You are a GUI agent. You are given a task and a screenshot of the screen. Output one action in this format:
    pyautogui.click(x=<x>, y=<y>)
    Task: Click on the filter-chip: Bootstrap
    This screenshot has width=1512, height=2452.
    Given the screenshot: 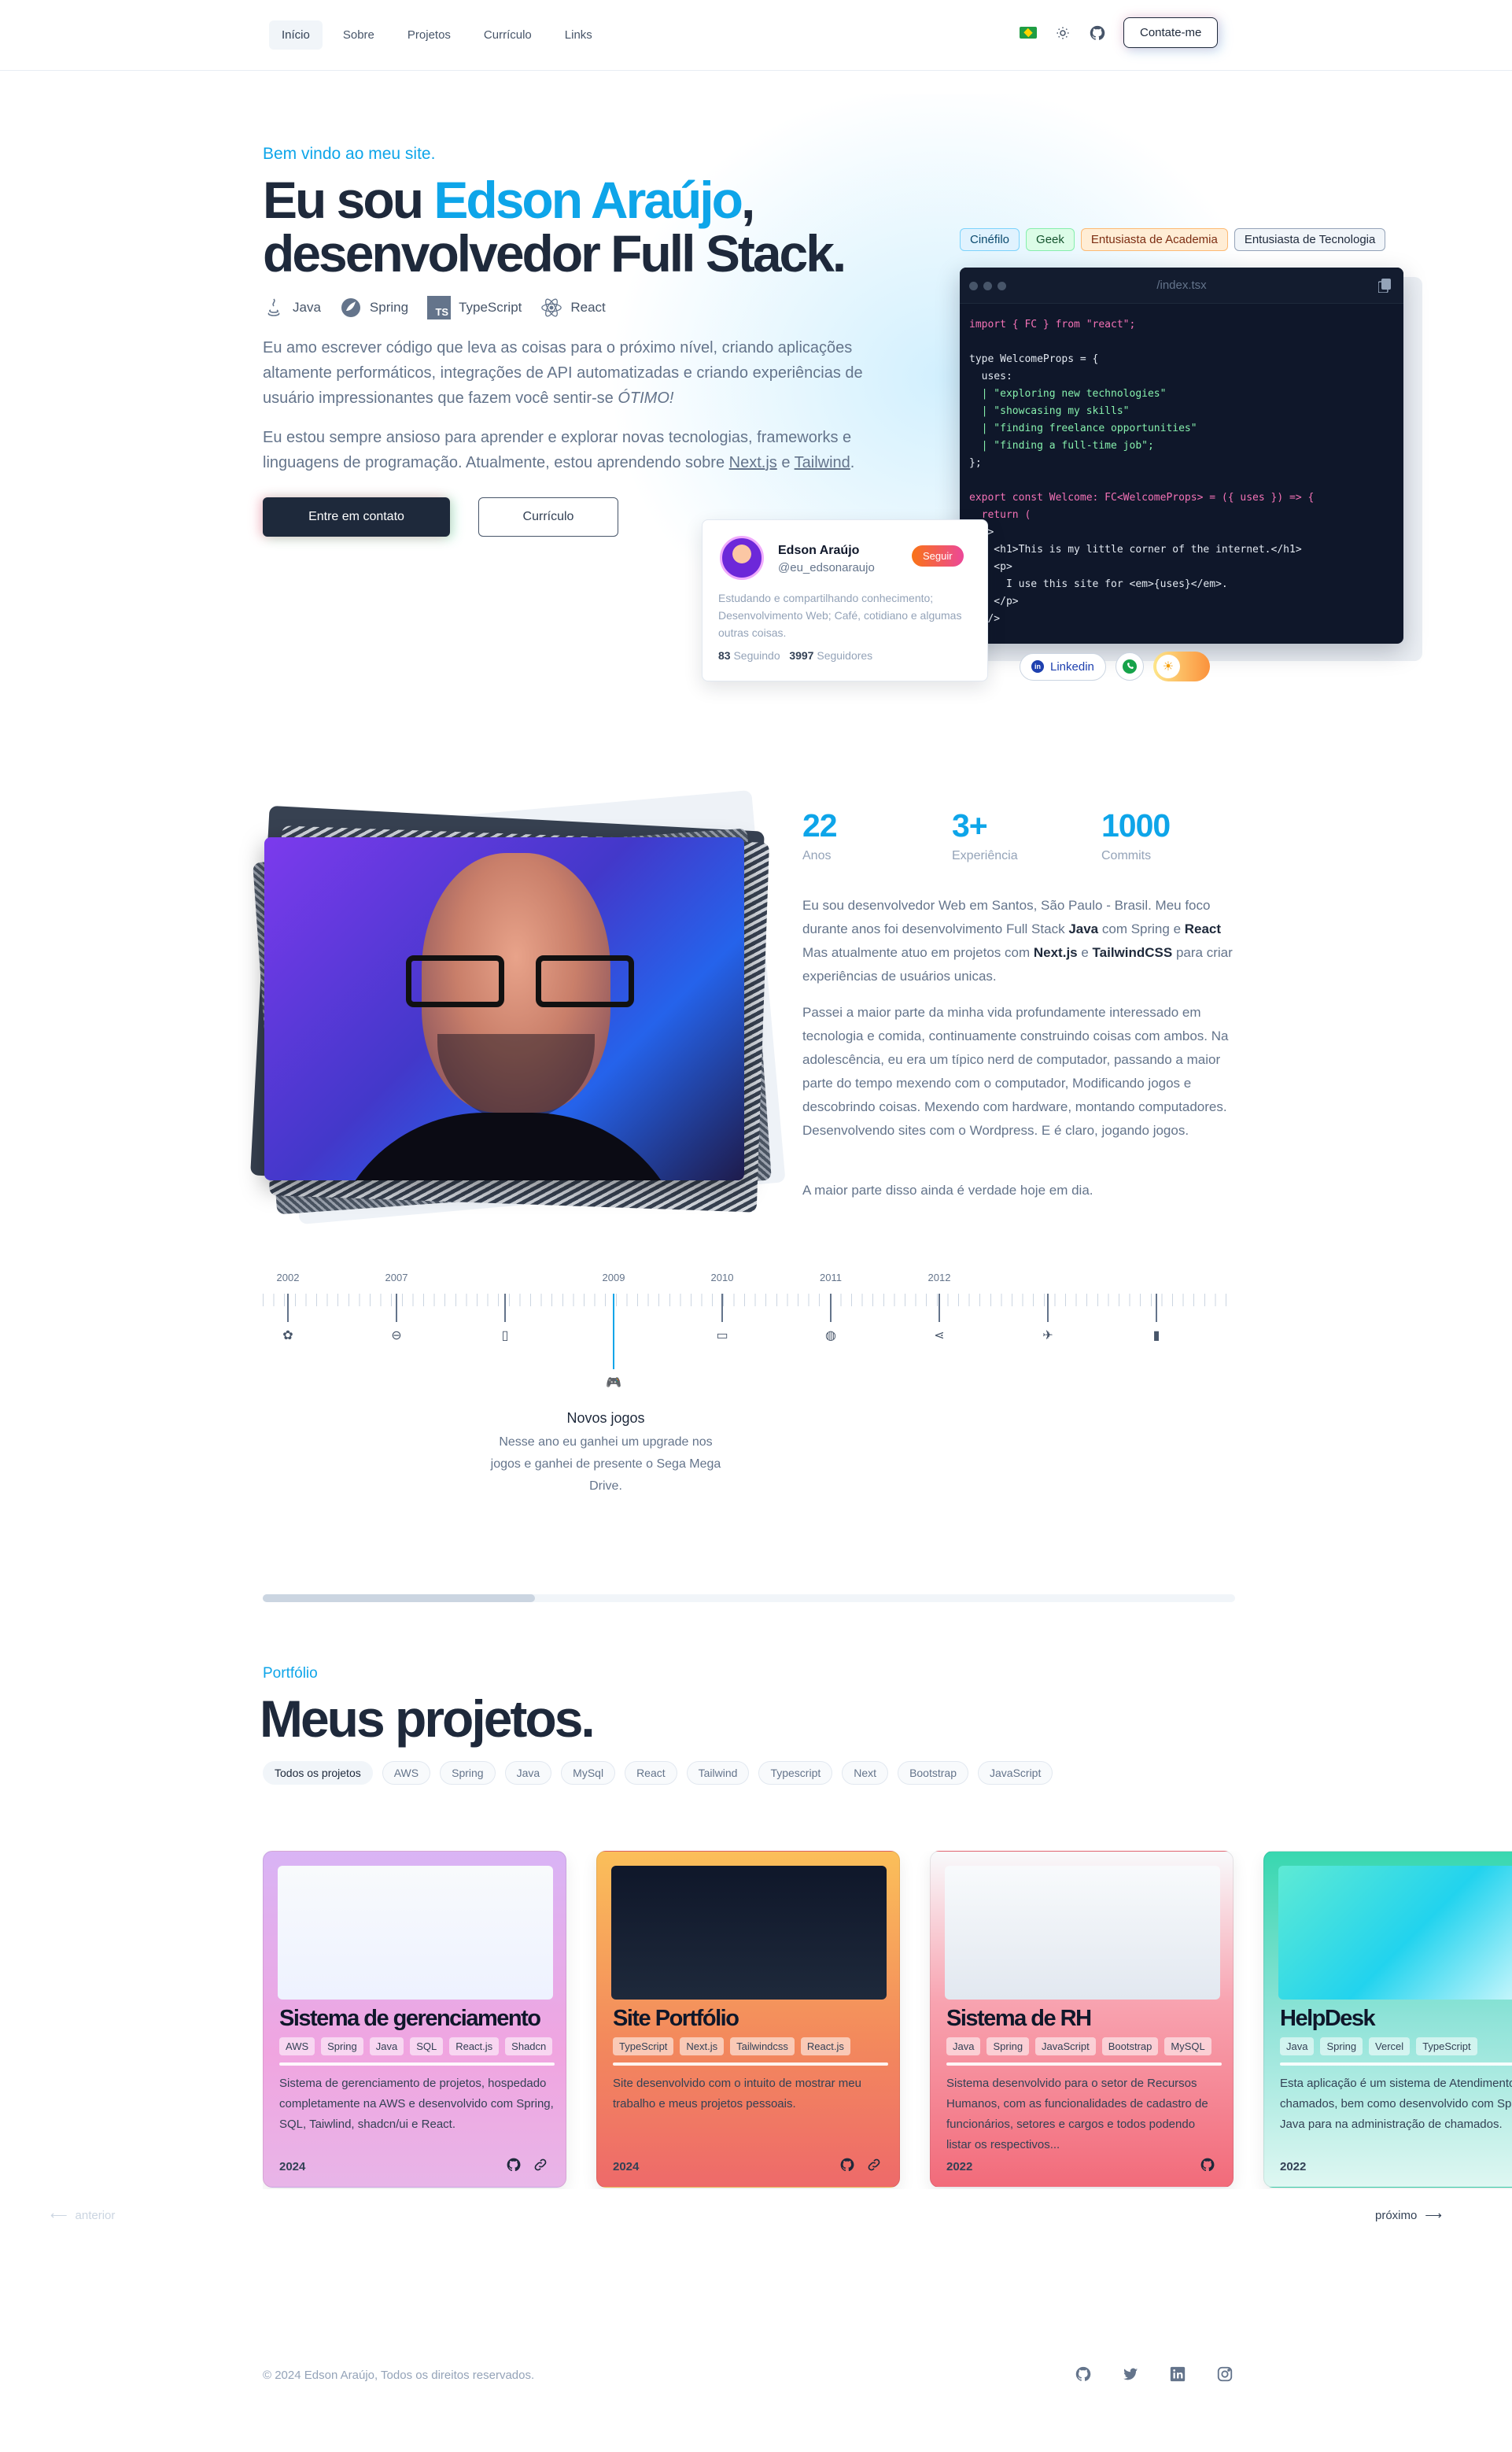 What is the action you would take?
    pyautogui.click(x=933, y=1773)
    